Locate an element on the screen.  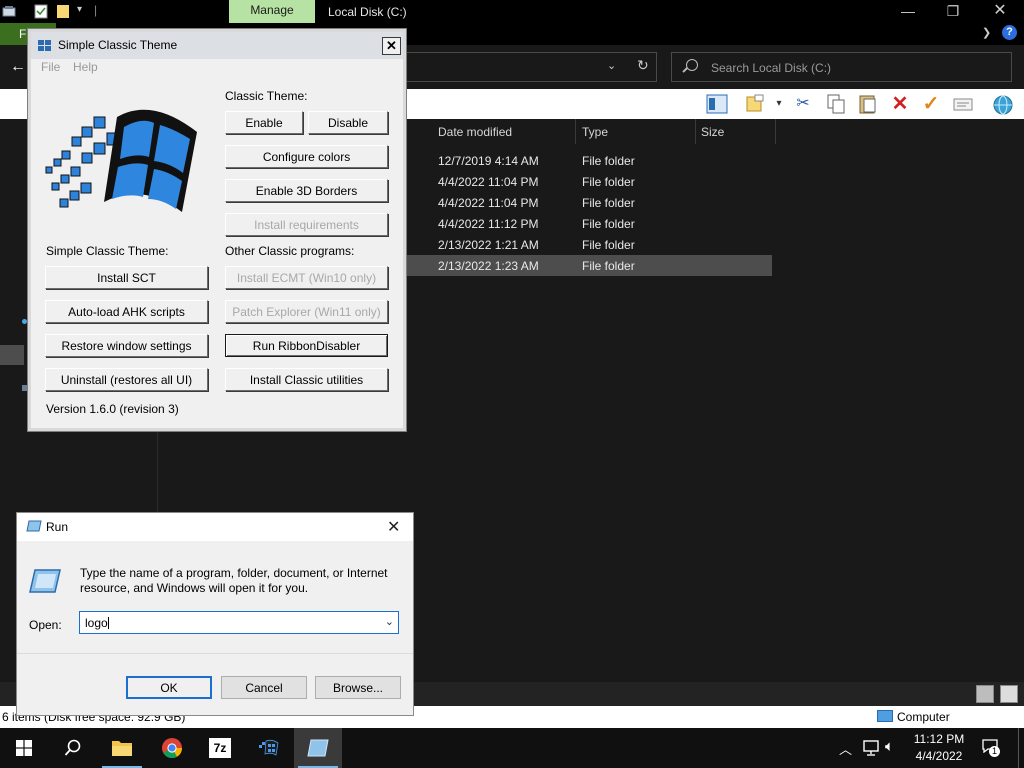
open-label: Open: is located at coordinates (45, 625).